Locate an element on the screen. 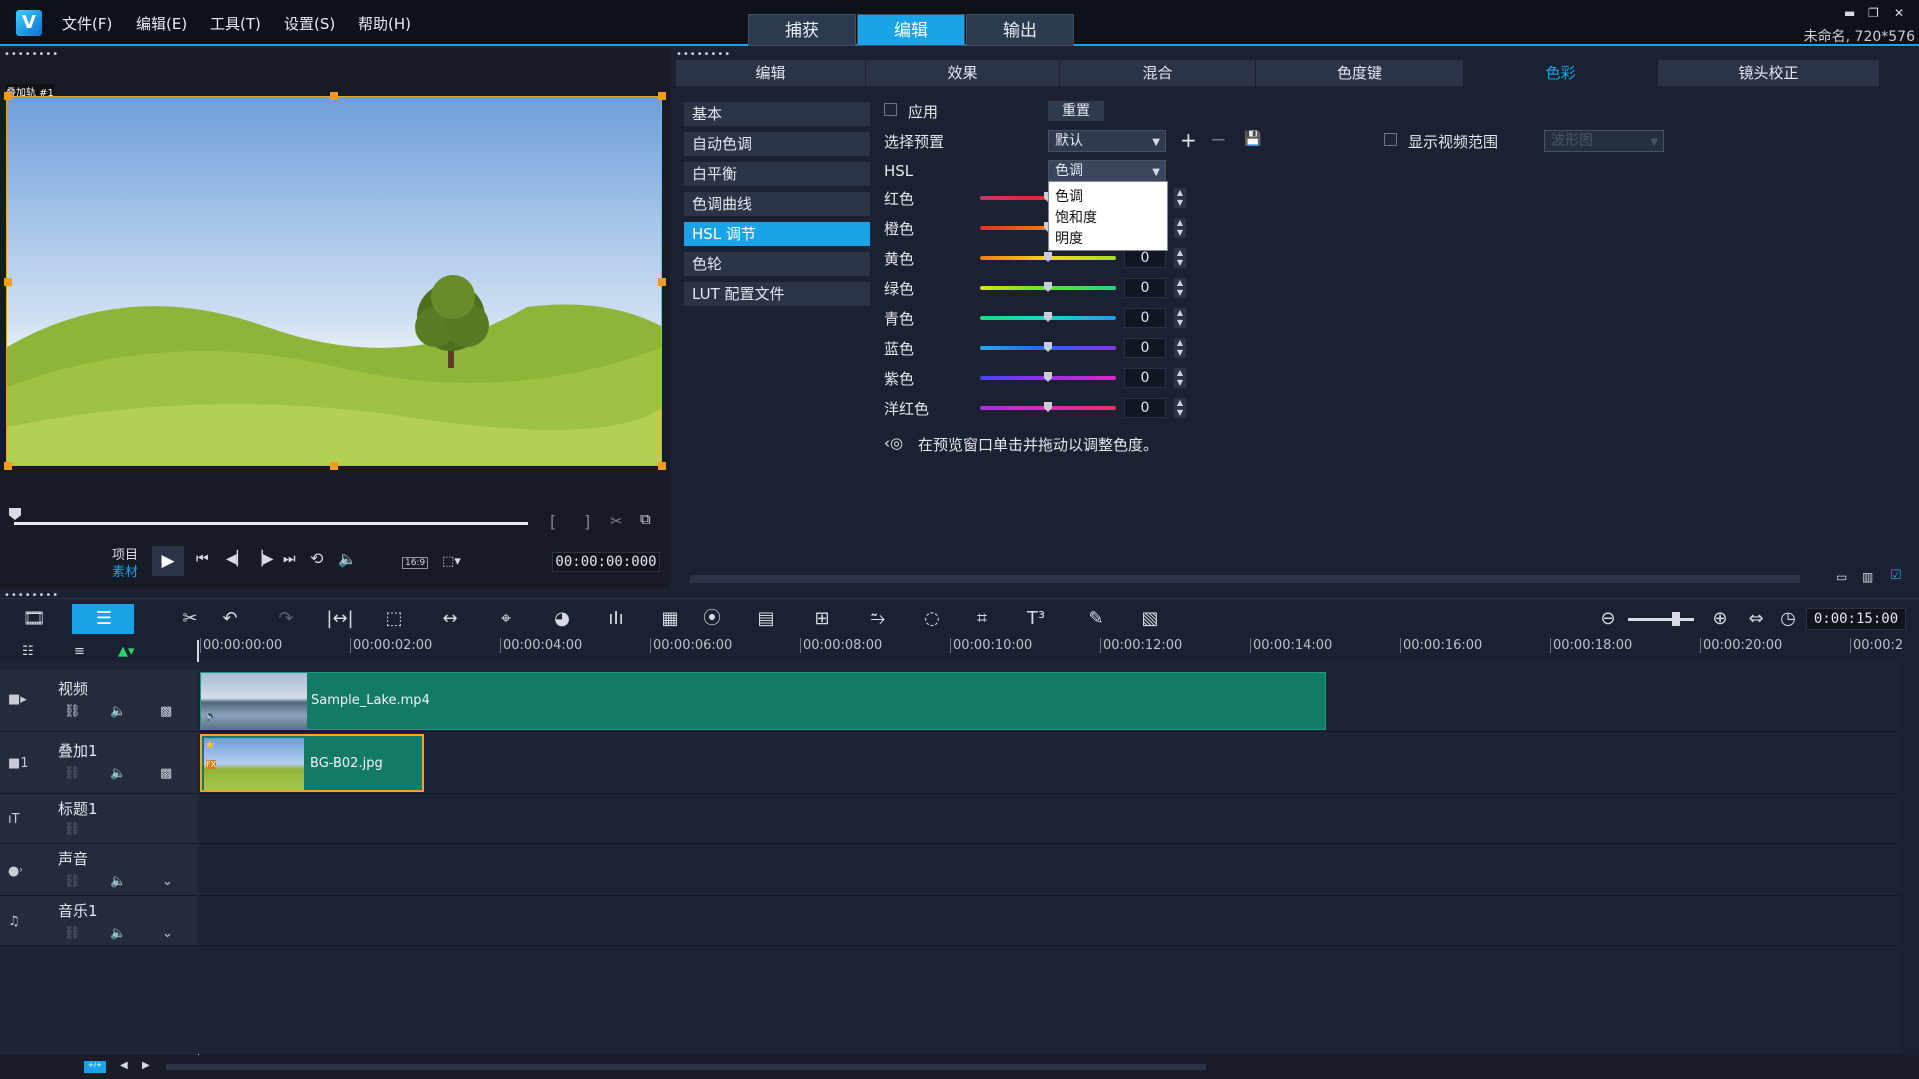  aspect-ratio-button: 16:9 is located at coordinates (415, 563).